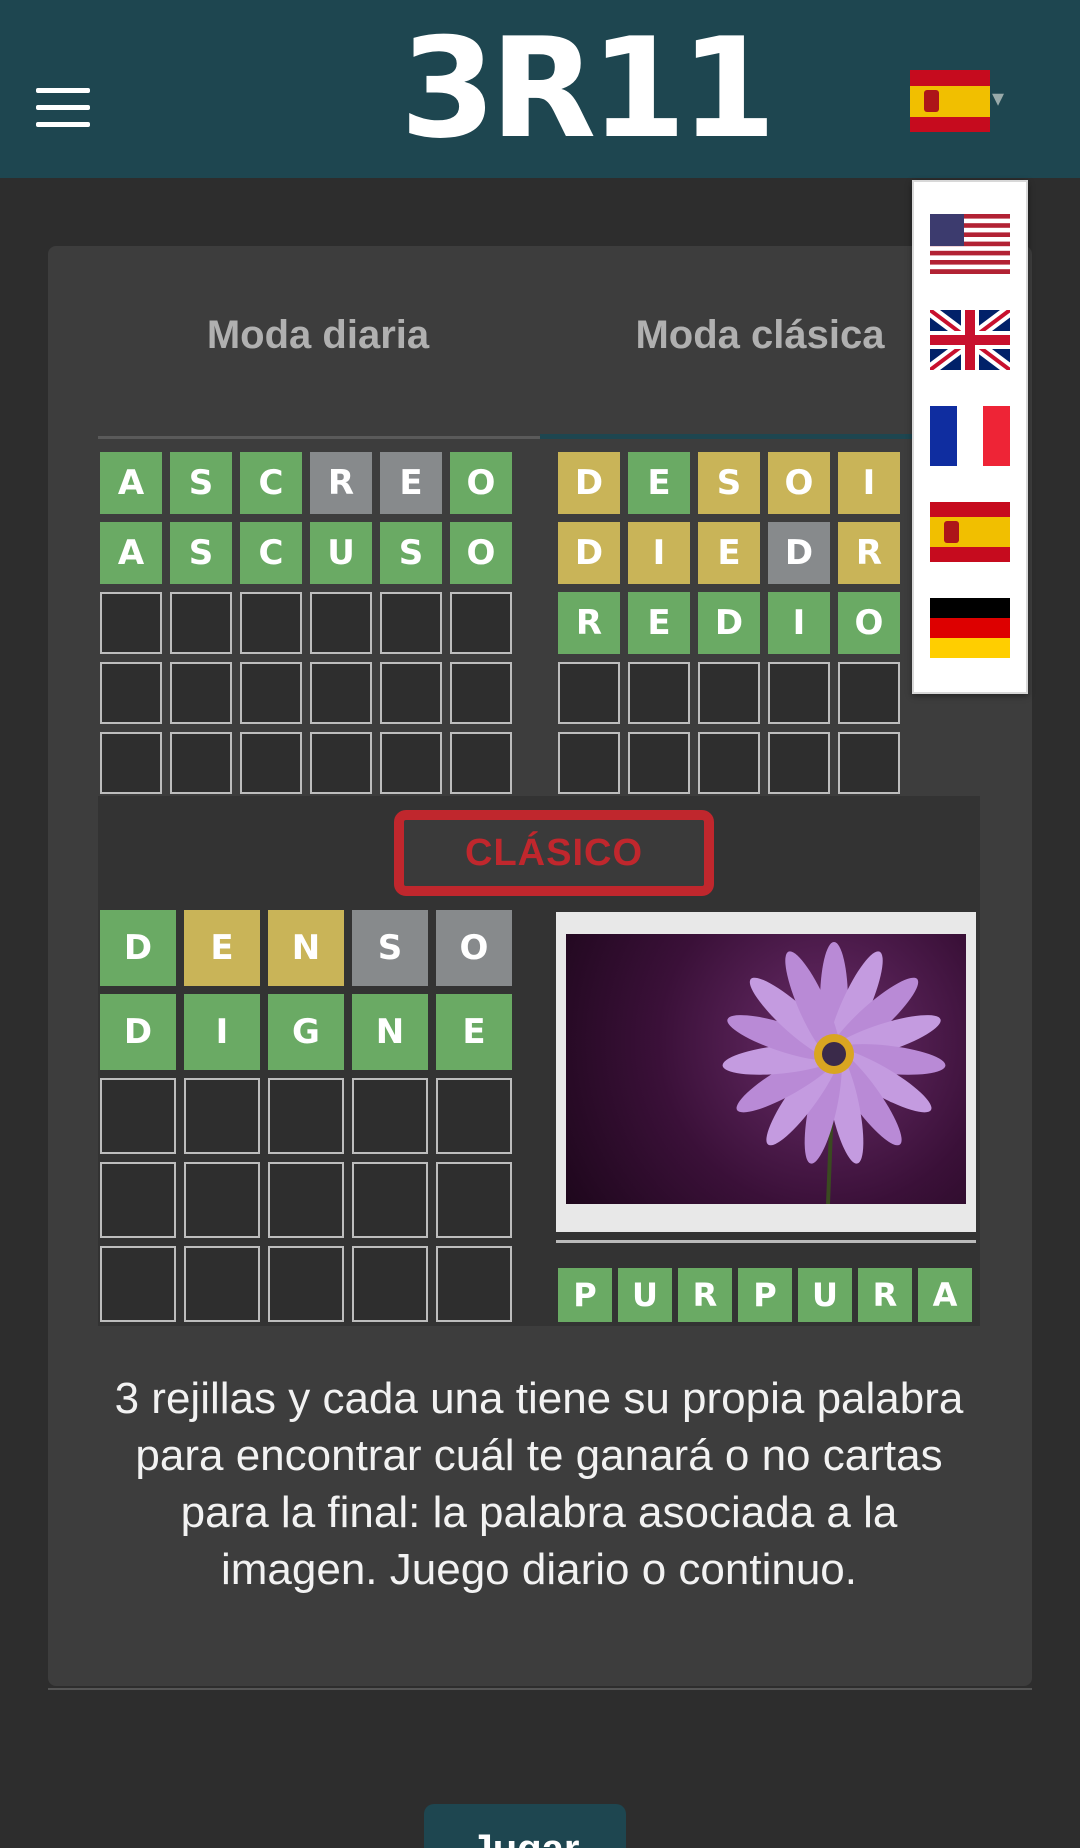 Image resolution: width=1080 pixels, height=1848 pixels. What do you see at coordinates (341, 553) in the screenshot?
I see `grid1-letter-tile: U` at bounding box center [341, 553].